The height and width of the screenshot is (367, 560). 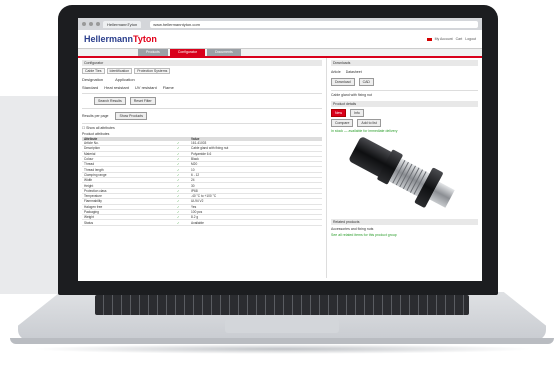 I want to click on download-fields: Article Datasheet, so click(x=404, y=72).